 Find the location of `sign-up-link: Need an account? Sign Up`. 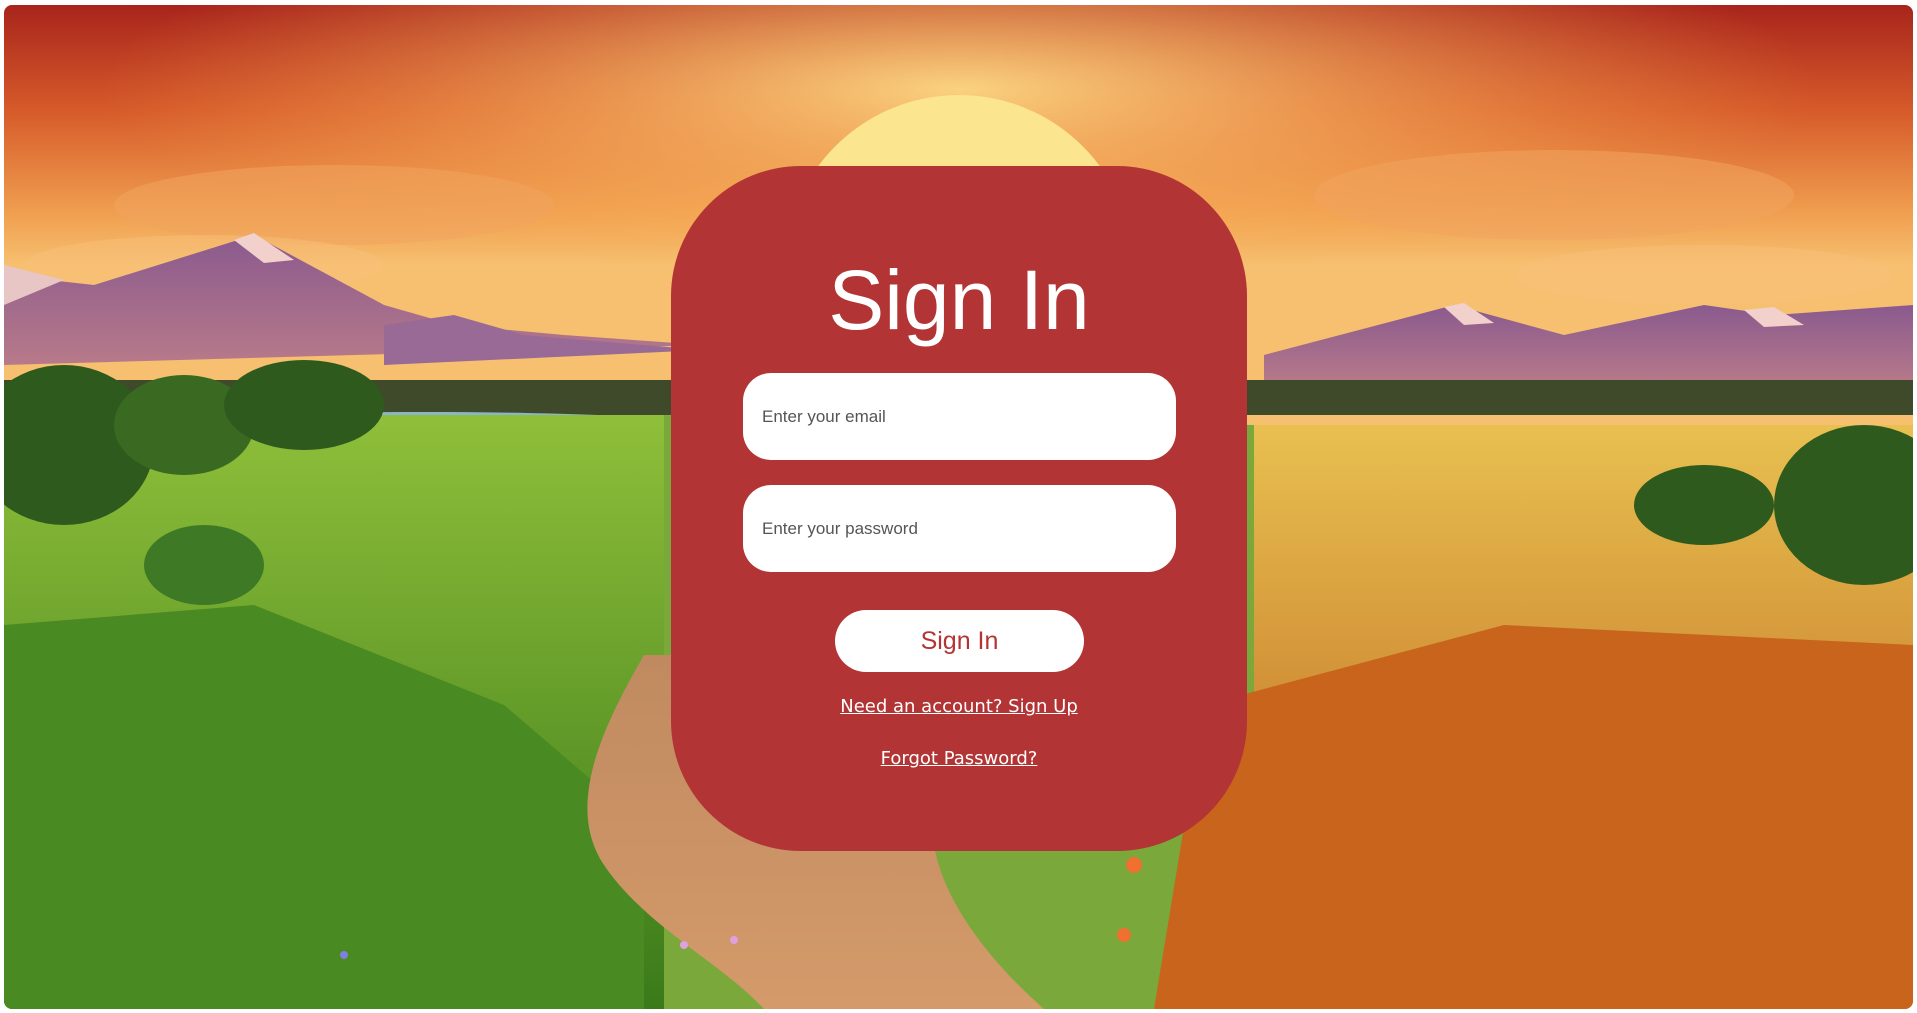

sign-up-link: Need an account? Sign Up is located at coordinates (959, 706).